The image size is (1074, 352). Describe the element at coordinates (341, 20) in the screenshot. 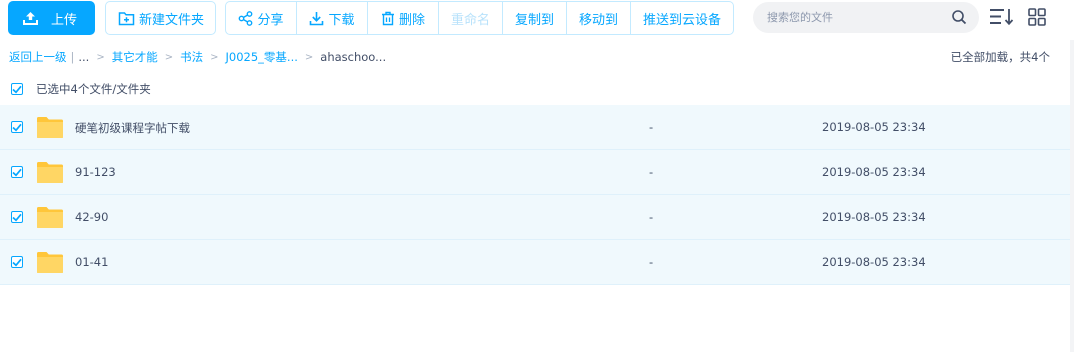

I see `download-label: 下载` at that location.